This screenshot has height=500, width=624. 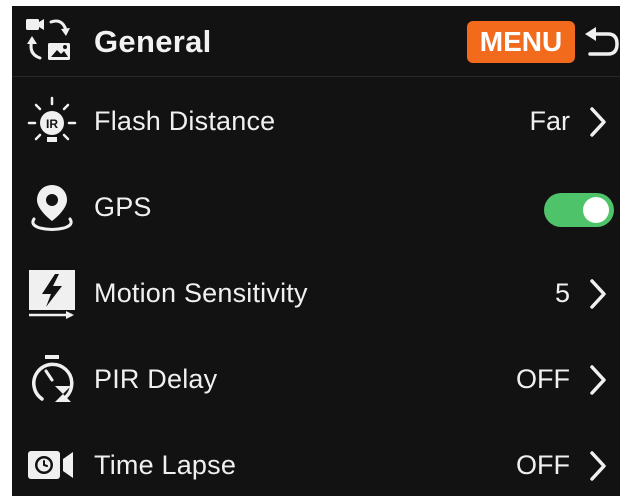 What do you see at coordinates (52, 124) in the screenshot?
I see `svg-text: IR` at bounding box center [52, 124].